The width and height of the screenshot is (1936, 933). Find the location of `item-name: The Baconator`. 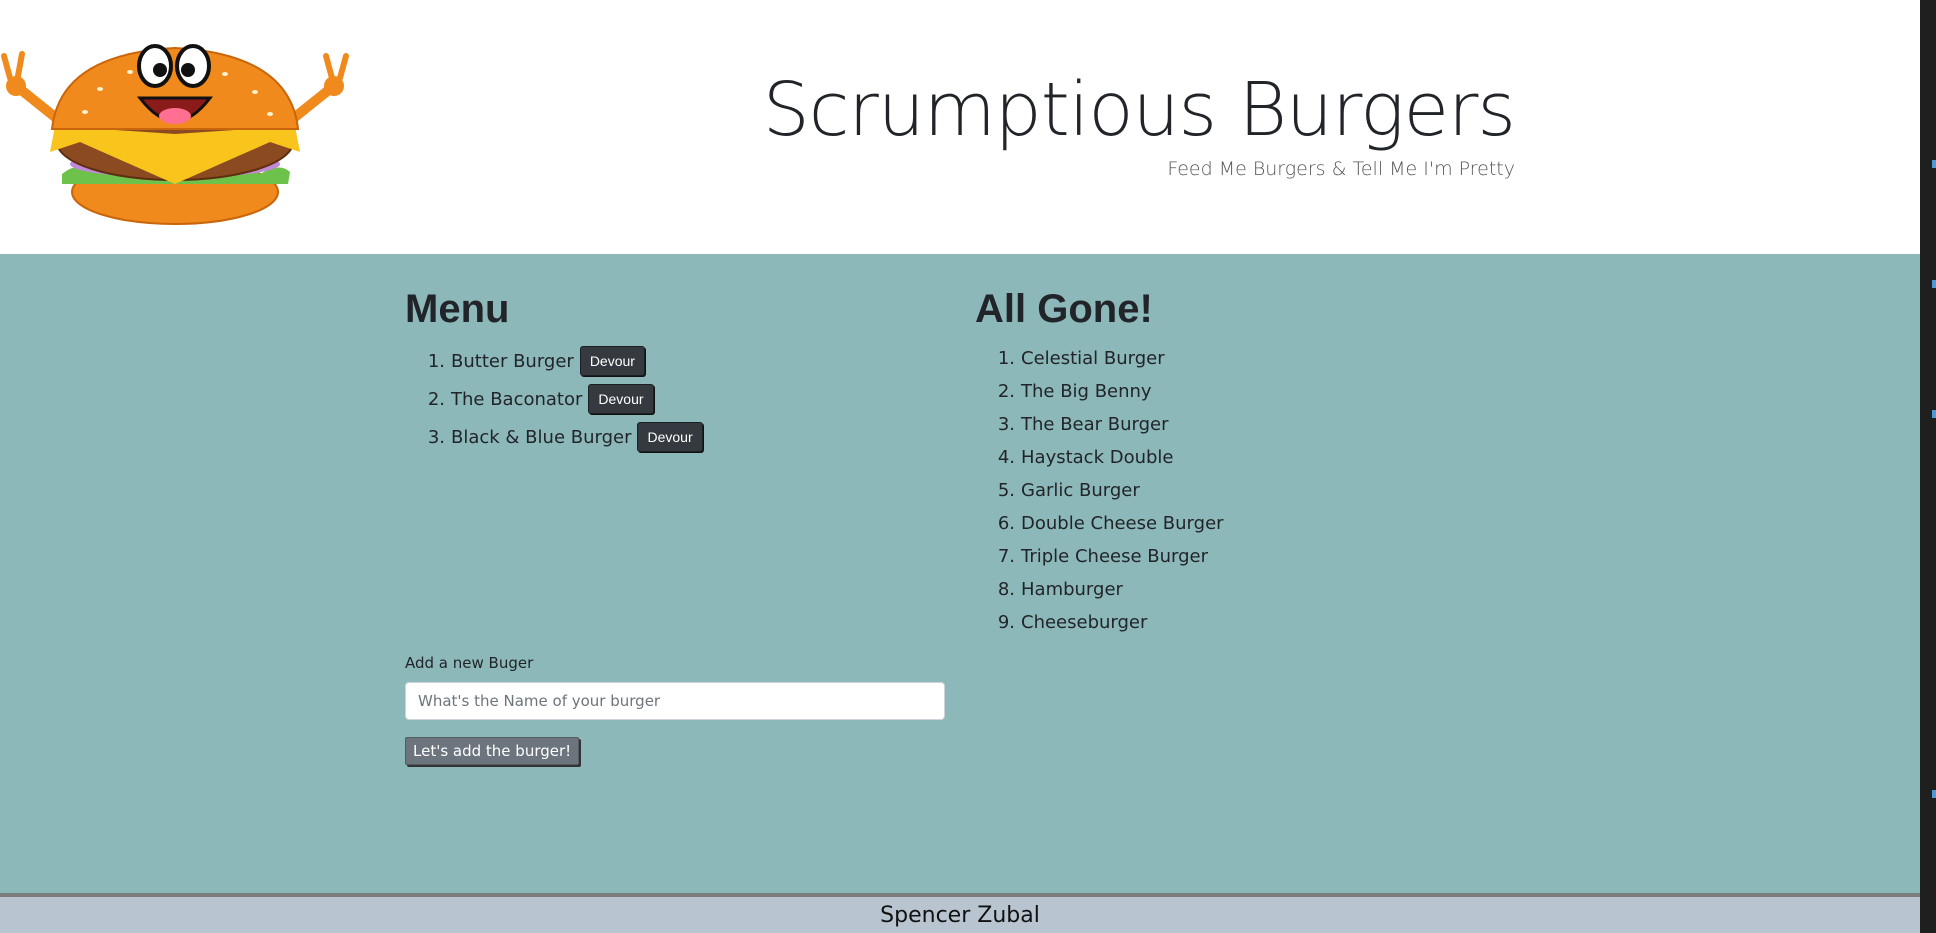

item-name: The Baconator is located at coordinates (517, 399).